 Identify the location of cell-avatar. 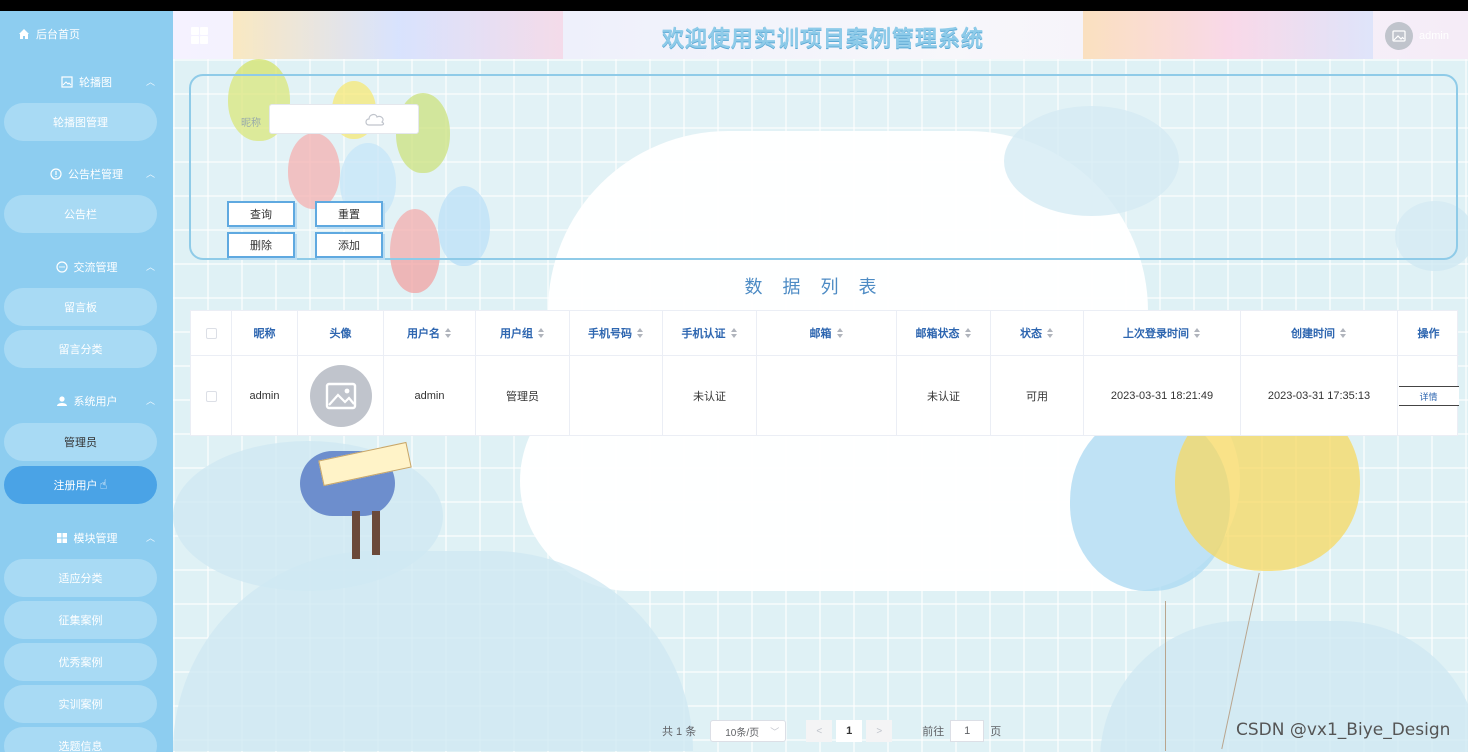
(341, 396).